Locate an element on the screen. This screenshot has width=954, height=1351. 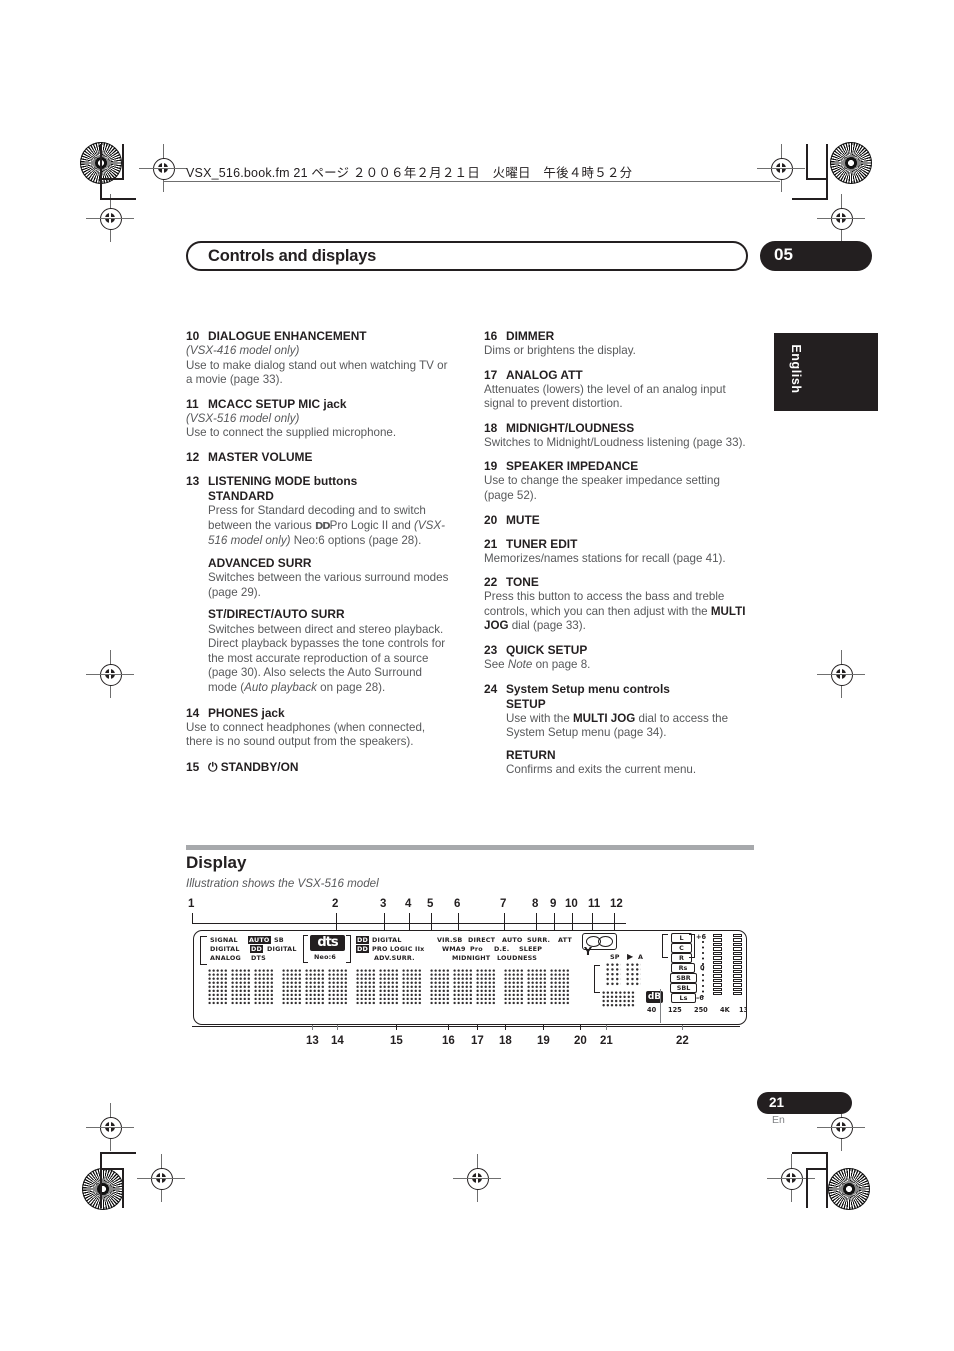
indicator-analog: ANALOG is located at coordinates (225, 958).